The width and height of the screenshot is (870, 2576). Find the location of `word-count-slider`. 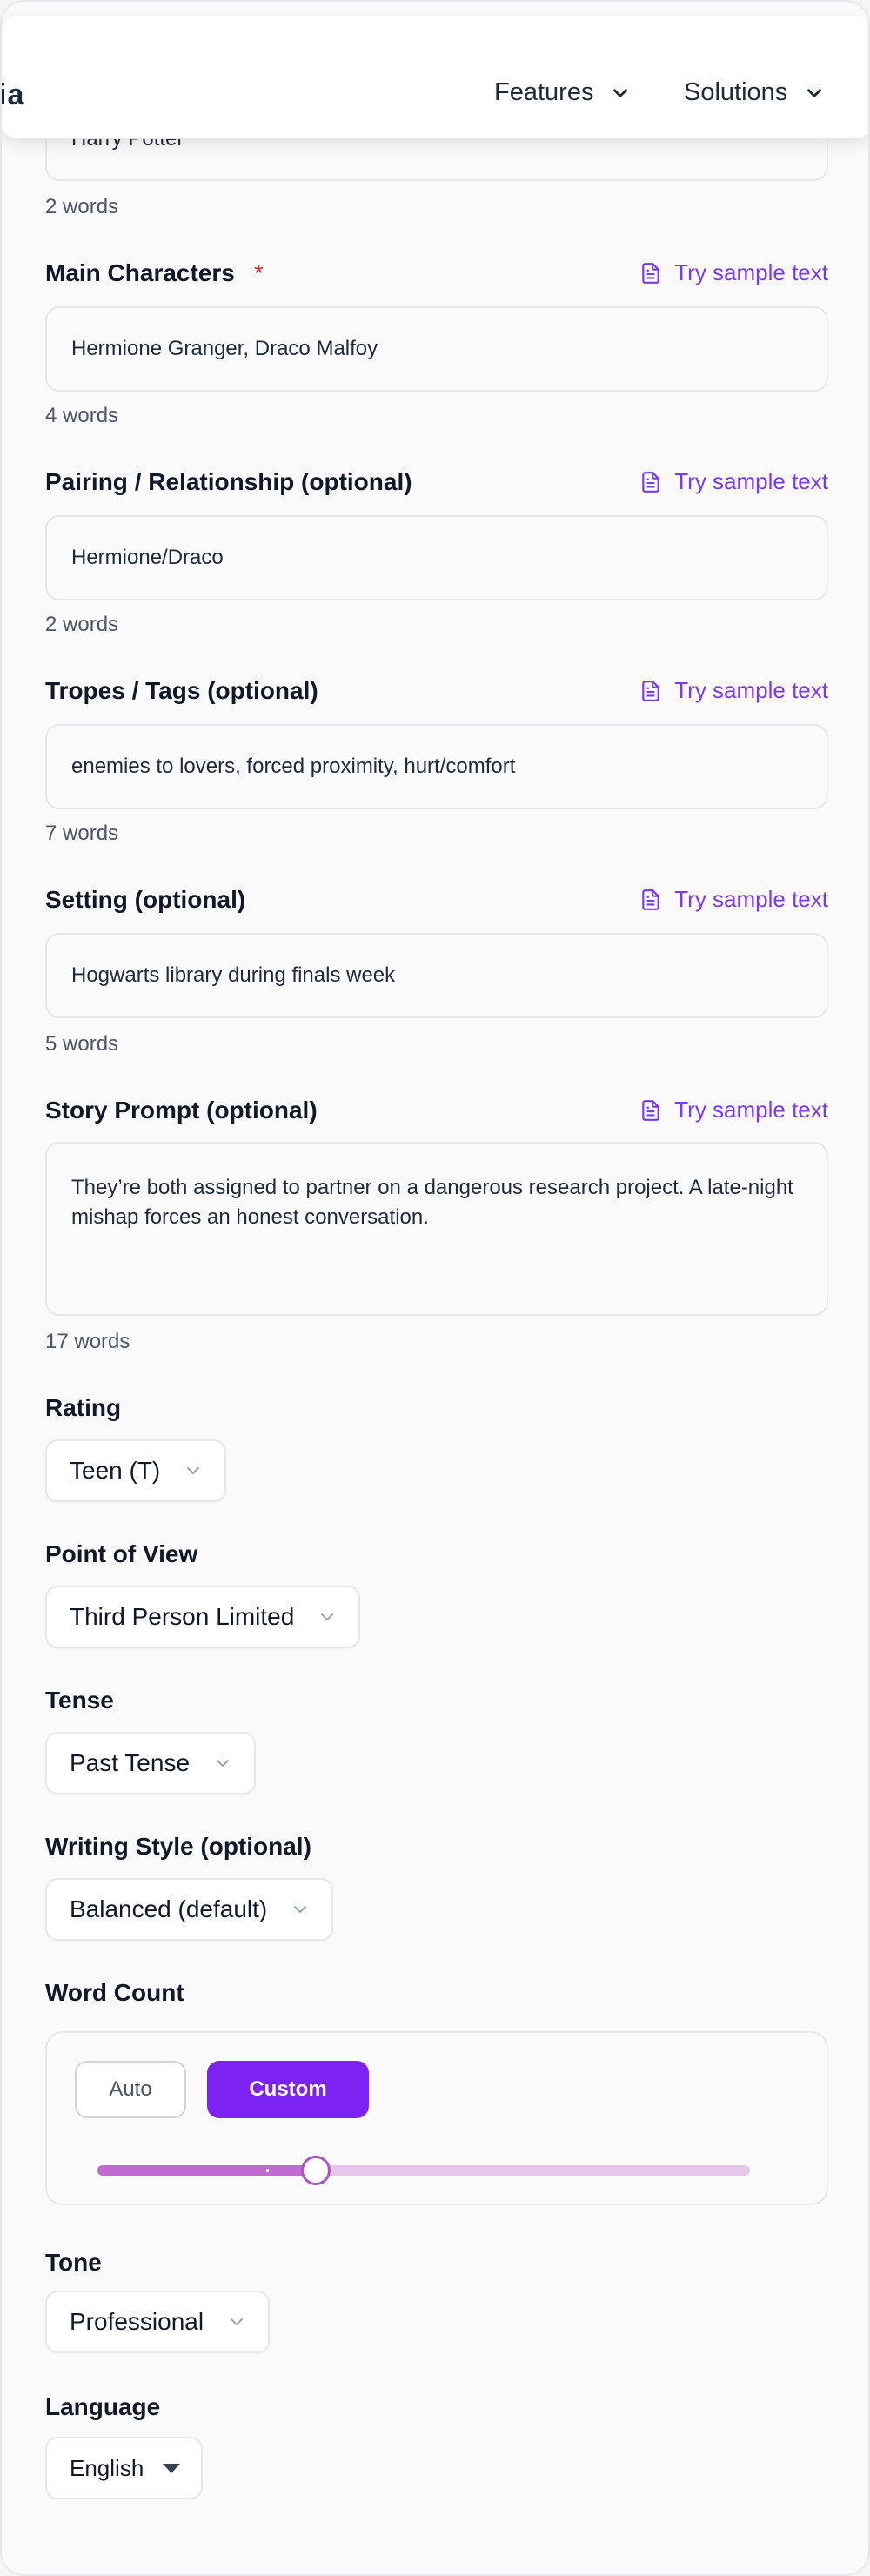

word-count-slider is located at coordinates (423, 2170).